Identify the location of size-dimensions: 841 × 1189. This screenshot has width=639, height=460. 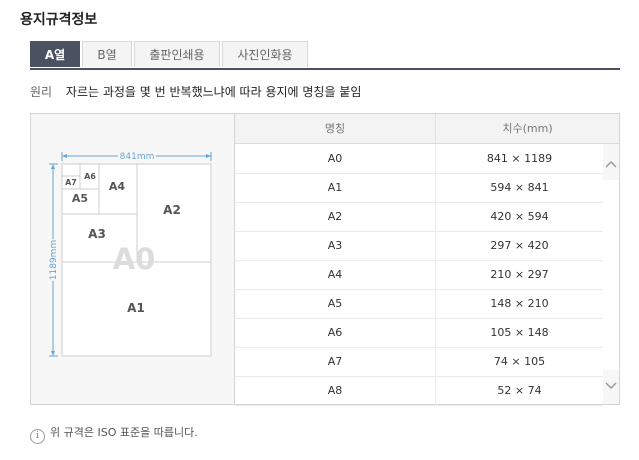
(519, 158).